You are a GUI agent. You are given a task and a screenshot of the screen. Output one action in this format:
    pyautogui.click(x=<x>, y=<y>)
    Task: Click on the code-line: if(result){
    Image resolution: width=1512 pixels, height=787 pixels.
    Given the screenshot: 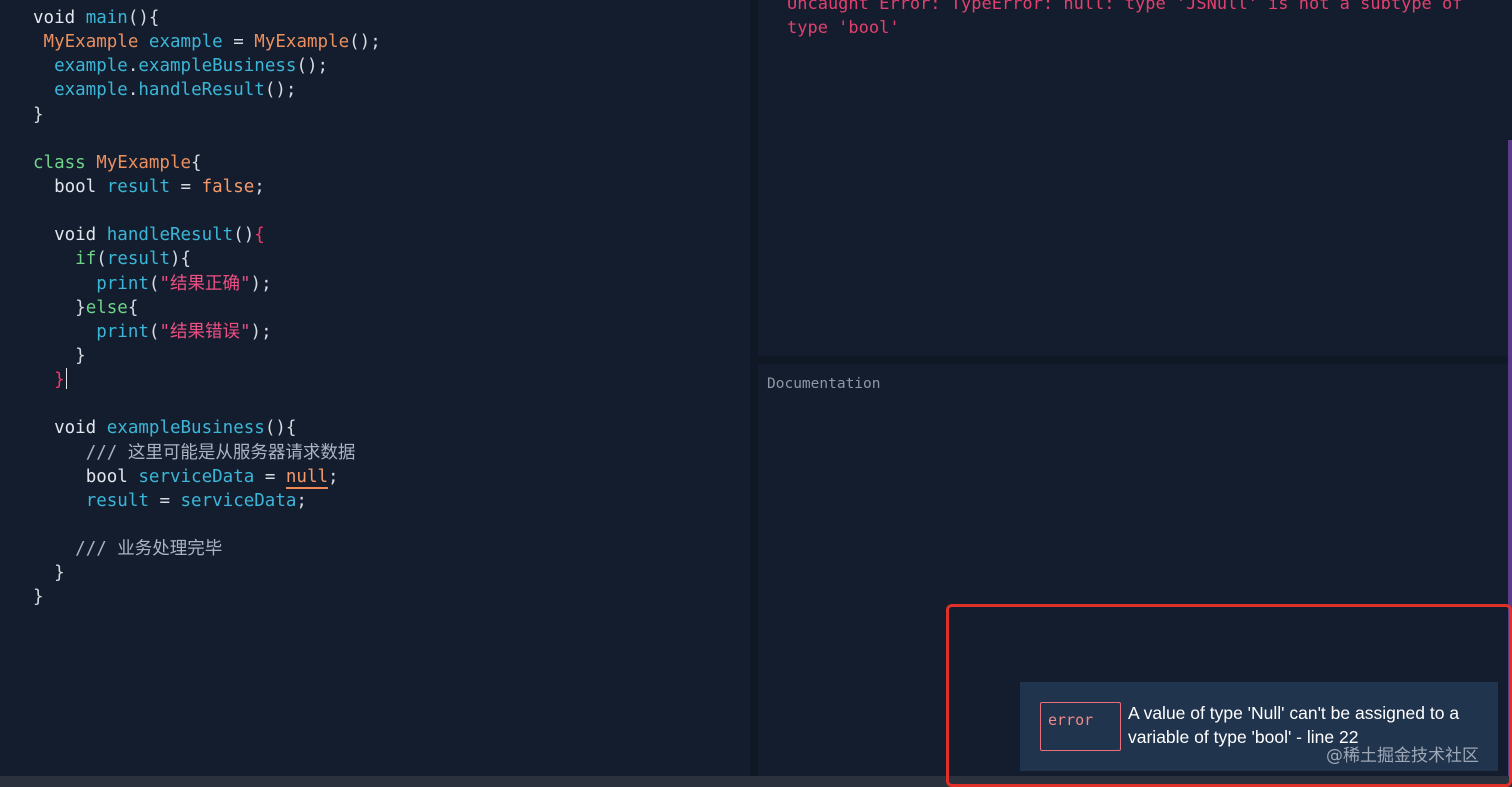 What is the action you would take?
    pyautogui.click(x=207, y=259)
    